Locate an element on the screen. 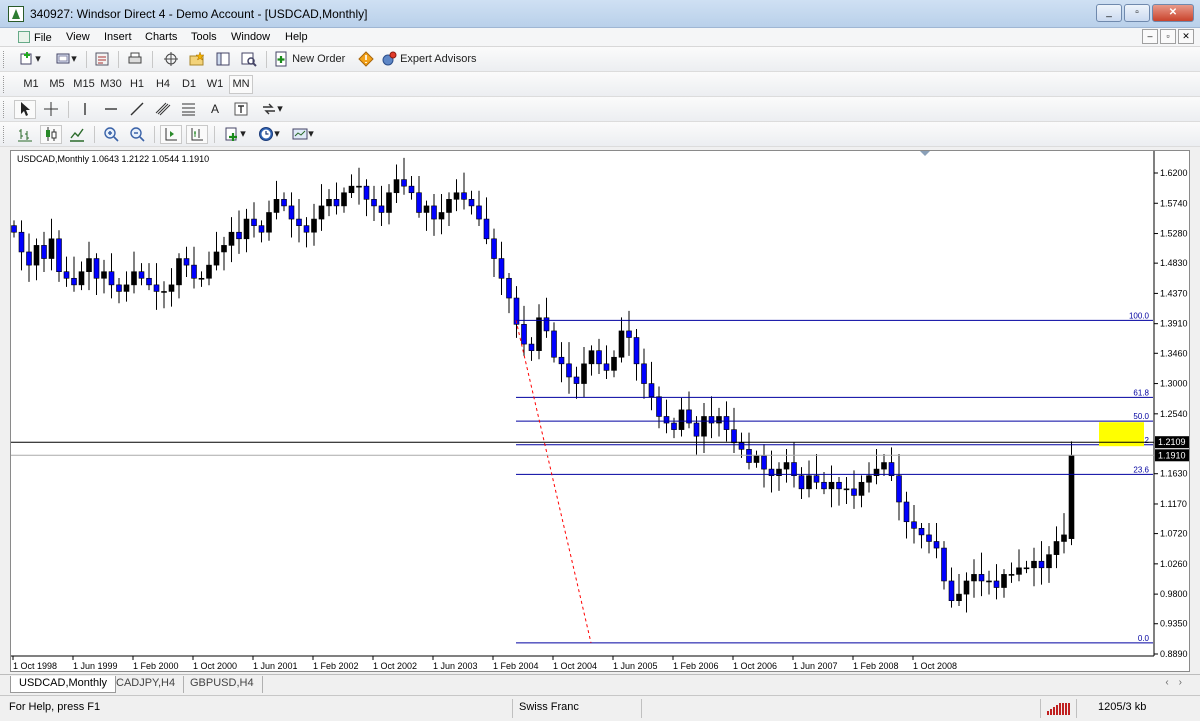 The image size is (1200, 721). menu-window: Window is located at coordinates (250, 37).